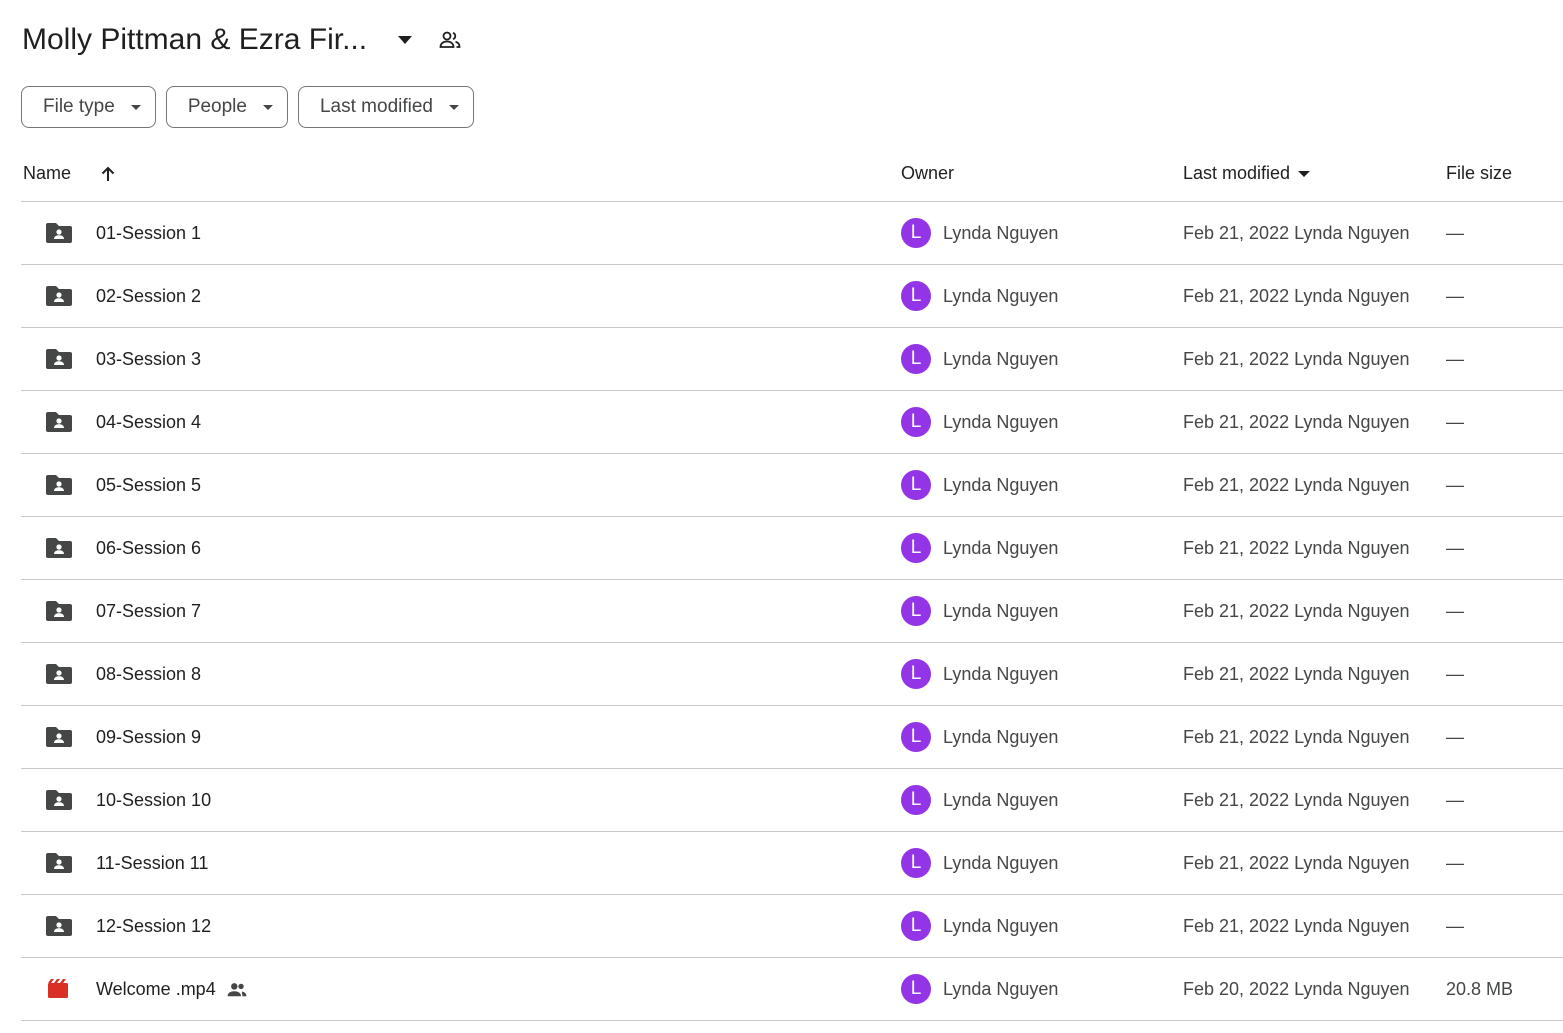 The width and height of the screenshot is (1563, 1033). Describe the element at coordinates (148, 611) in the screenshot. I see `file-name: 07-Session 7` at that location.